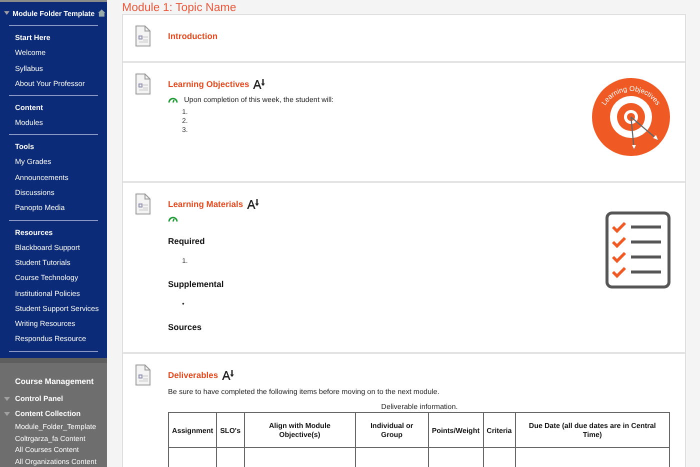 The height and width of the screenshot is (467, 700). What do you see at coordinates (7, 13) in the screenshot?
I see `caret-icon` at bounding box center [7, 13].